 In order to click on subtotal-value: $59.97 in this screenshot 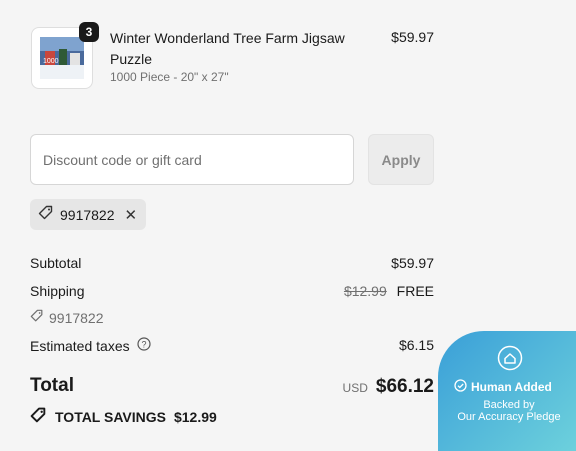, I will do `click(412, 263)`.